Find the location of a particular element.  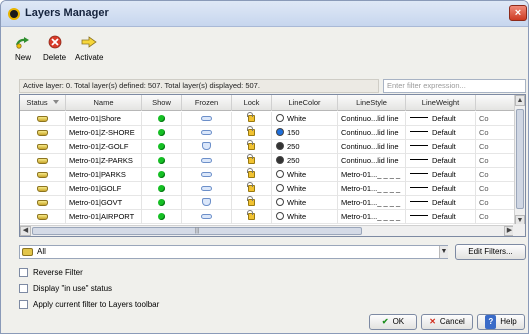

close-button: × is located at coordinates (518, 13).